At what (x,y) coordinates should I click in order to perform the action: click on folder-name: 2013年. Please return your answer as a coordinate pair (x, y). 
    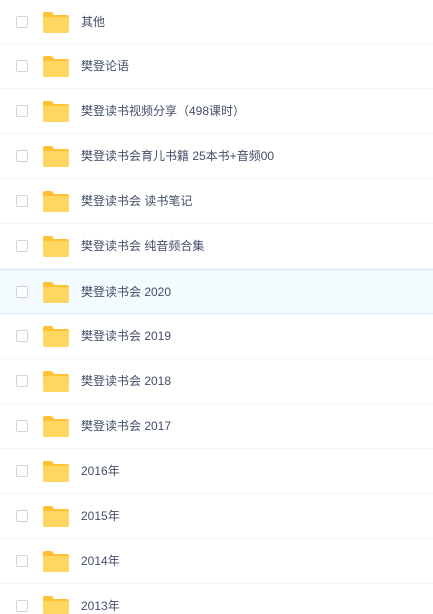
    Looking at the image, I should click on (100, 606).